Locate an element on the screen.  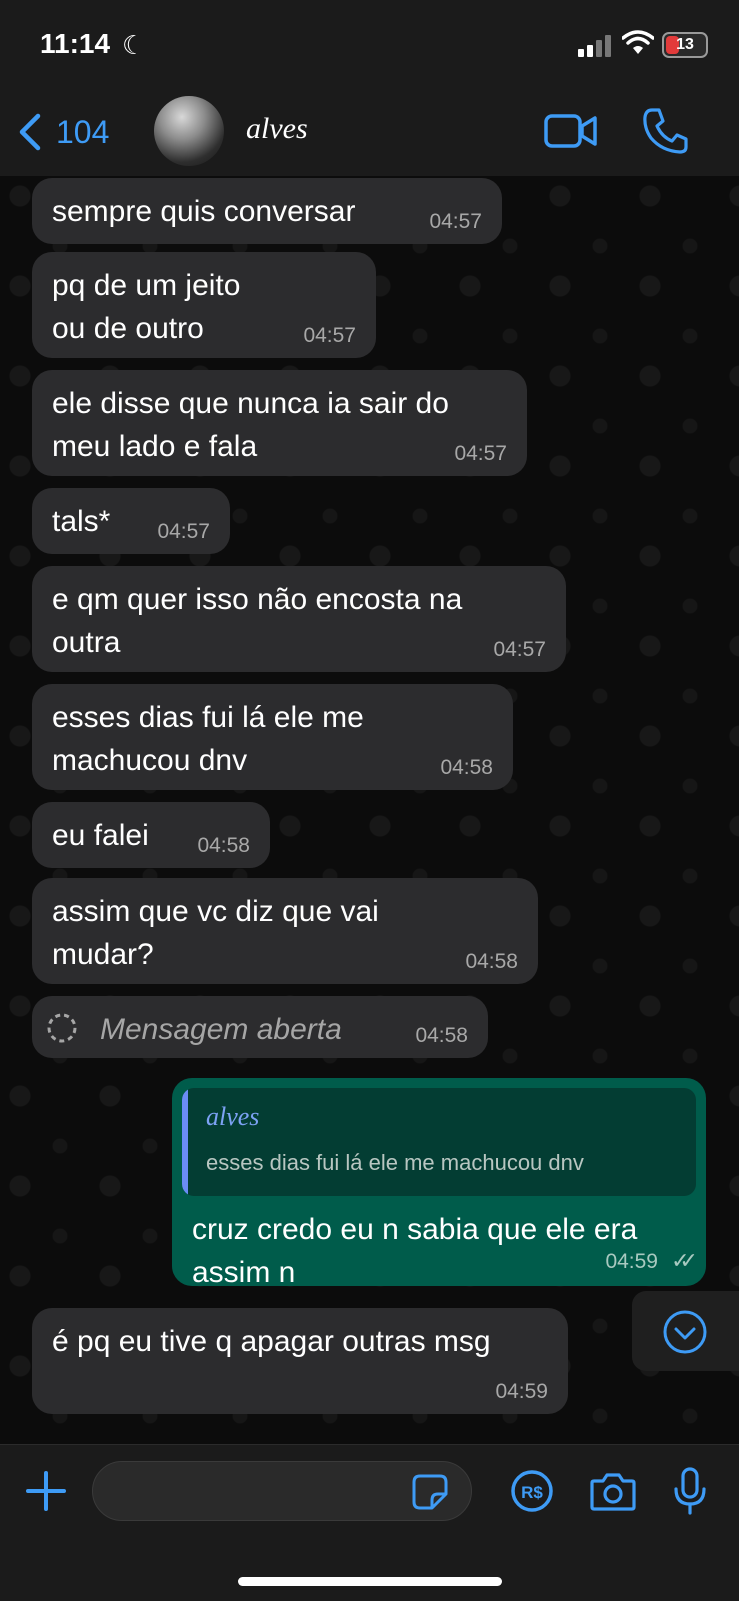
unread-count: 104 is located at coordinates (83, 131).